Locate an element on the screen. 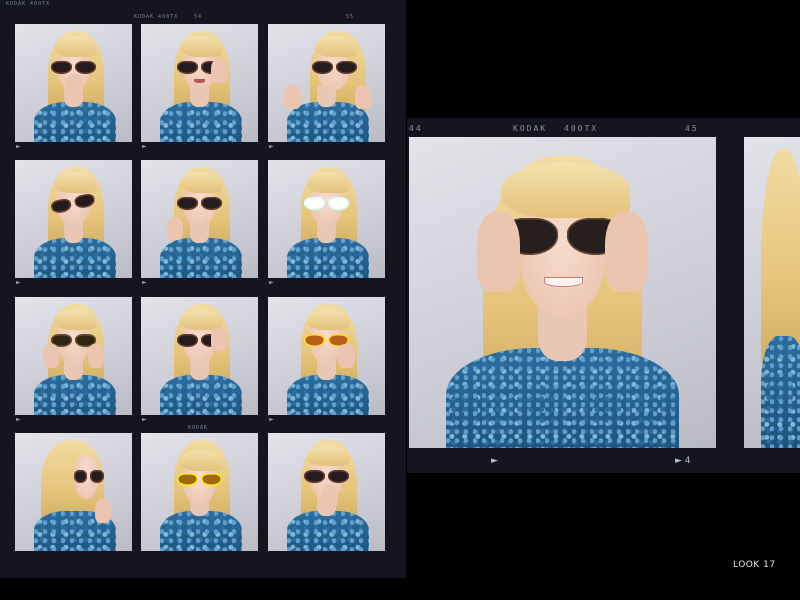 This screenshot has width=800, height=600. strip-frame-number: 44 is located at coordinates (416, 128).